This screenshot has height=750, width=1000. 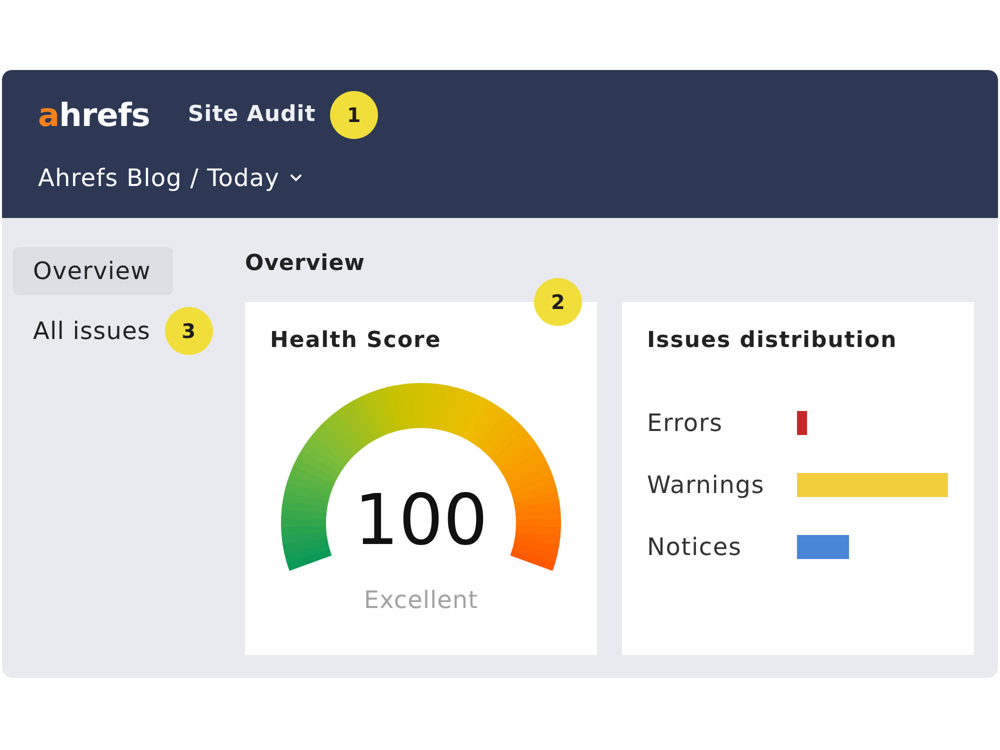 I want to click on issue-type-label: Warnings, so click(x=706, y=485).